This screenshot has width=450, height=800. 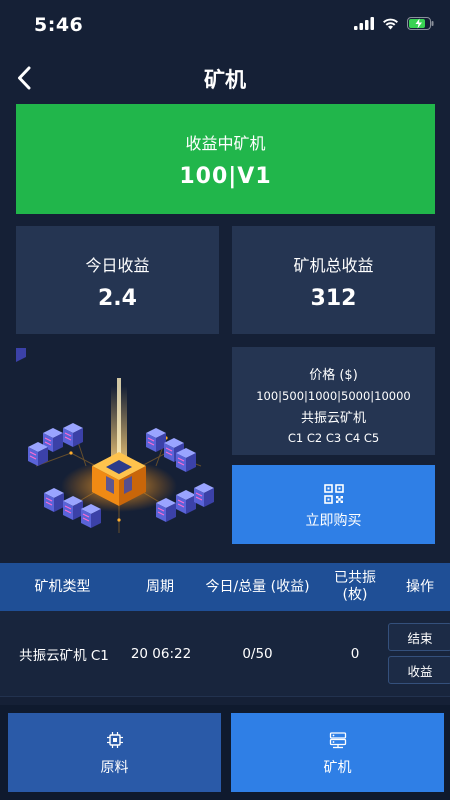 I want to click on nav-materials-button: 原料, so click(x=114, y=752).